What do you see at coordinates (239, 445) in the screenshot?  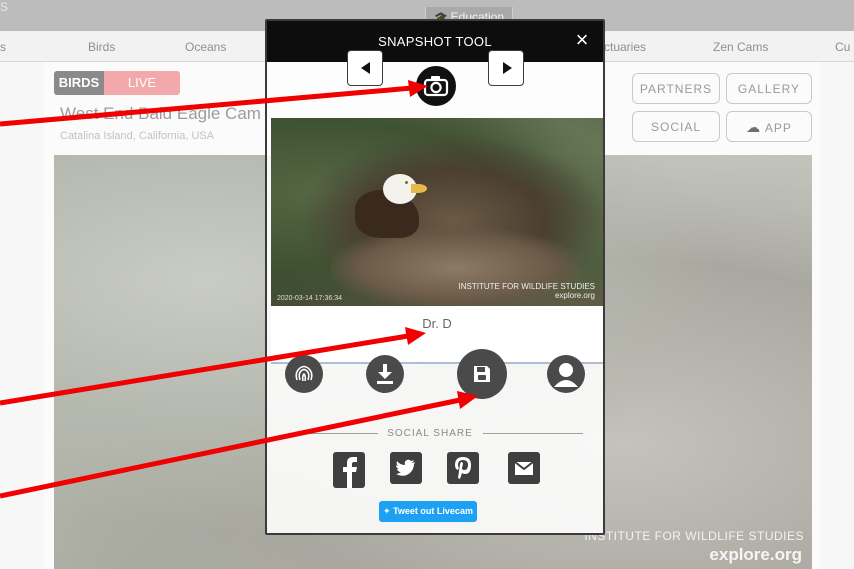 I see `arrow-to-save` at bounding box center [239, 445].